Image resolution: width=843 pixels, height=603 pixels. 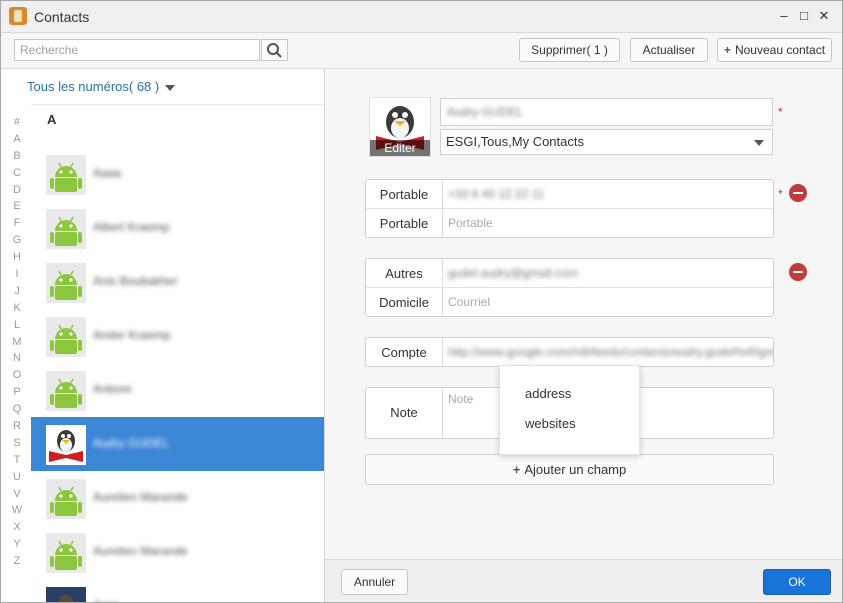 I want to click on search-icon, so click(x=274, y=50).